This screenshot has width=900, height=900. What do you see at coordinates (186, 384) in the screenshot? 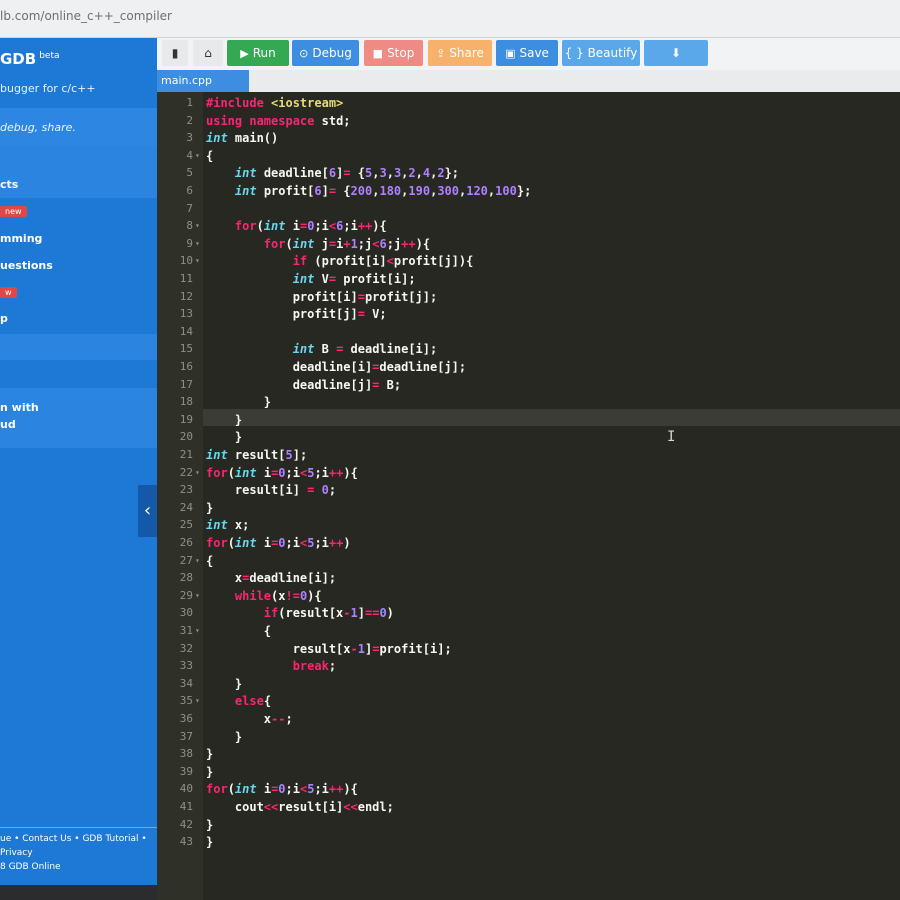
I see `line-number: 17` at bounding box center [186, 384].